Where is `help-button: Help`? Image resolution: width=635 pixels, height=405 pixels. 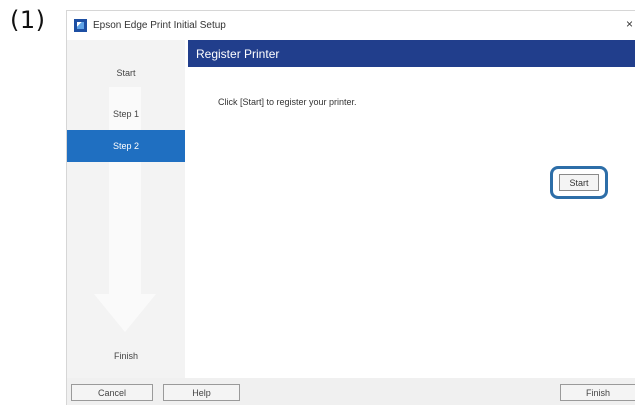
help-button: Help is located at coordinates (201, 392).